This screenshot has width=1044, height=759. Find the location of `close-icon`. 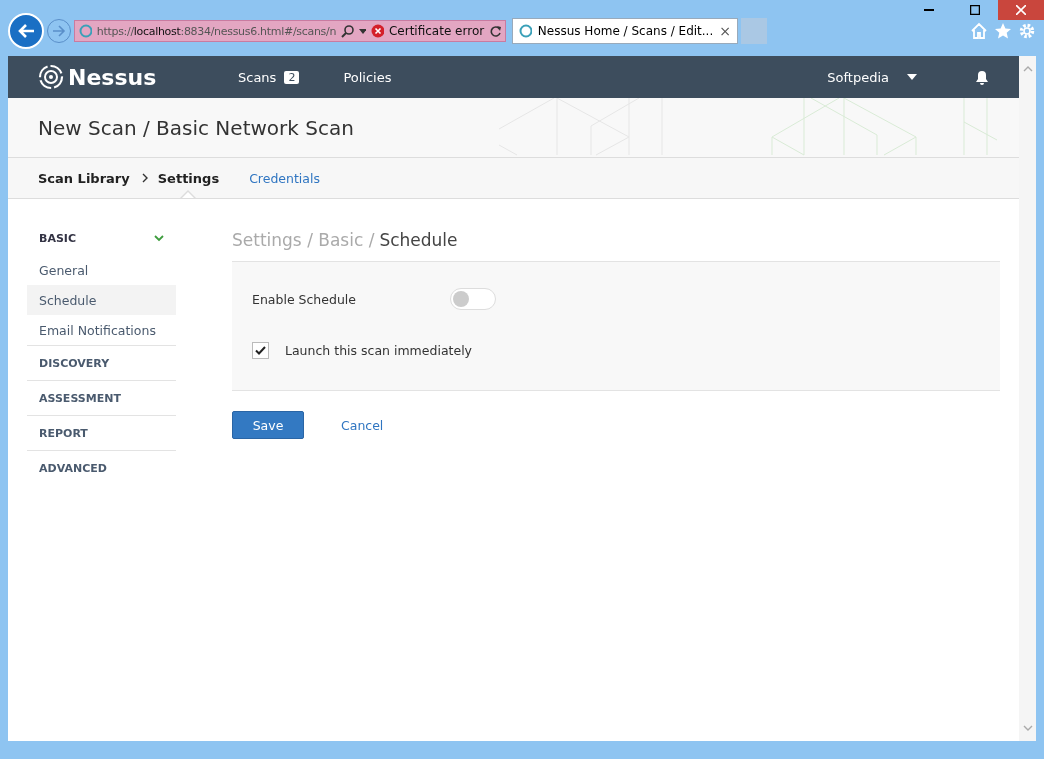

close-icon is located at coordinates (1021, 10).